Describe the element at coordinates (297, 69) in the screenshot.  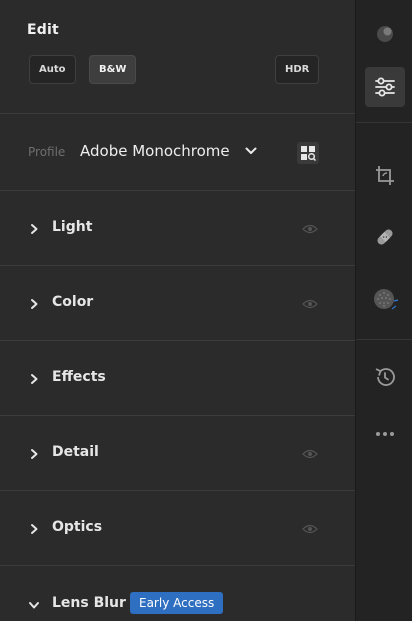
I see `hdr-button: HDR` at that location.